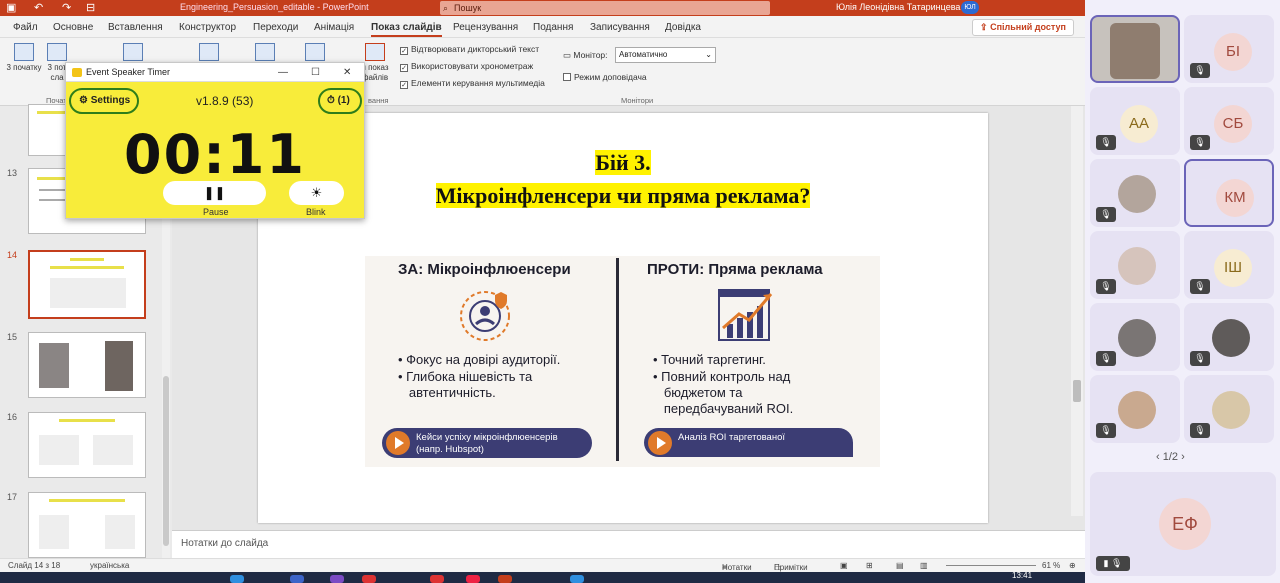 This screenshot has width=1280, height=583. What do you see at coordinates (406, 29) in the screenshot?
I see `tab-slideshow: Показ слайдів` at bounding box center [406, 29].